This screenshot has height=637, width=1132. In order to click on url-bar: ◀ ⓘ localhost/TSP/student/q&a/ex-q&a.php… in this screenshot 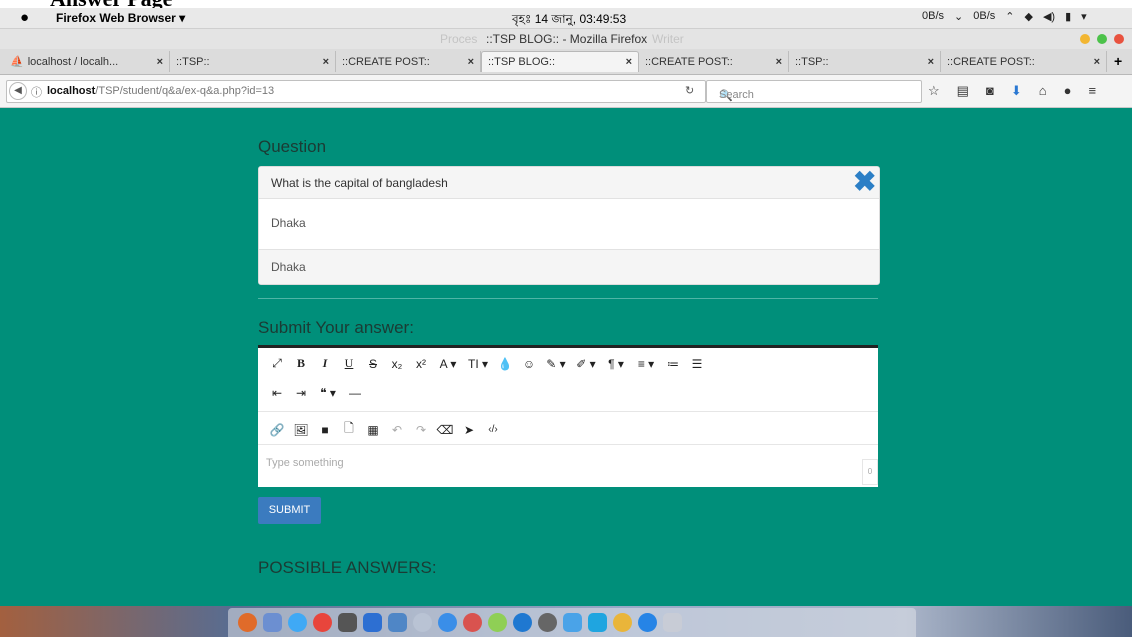, I will do `click(356, 91)`.